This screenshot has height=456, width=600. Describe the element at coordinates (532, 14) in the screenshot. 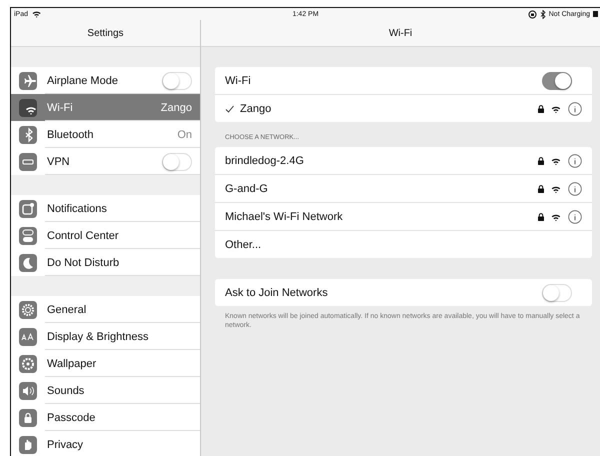

I see `lock-rotation-icon` at that location.